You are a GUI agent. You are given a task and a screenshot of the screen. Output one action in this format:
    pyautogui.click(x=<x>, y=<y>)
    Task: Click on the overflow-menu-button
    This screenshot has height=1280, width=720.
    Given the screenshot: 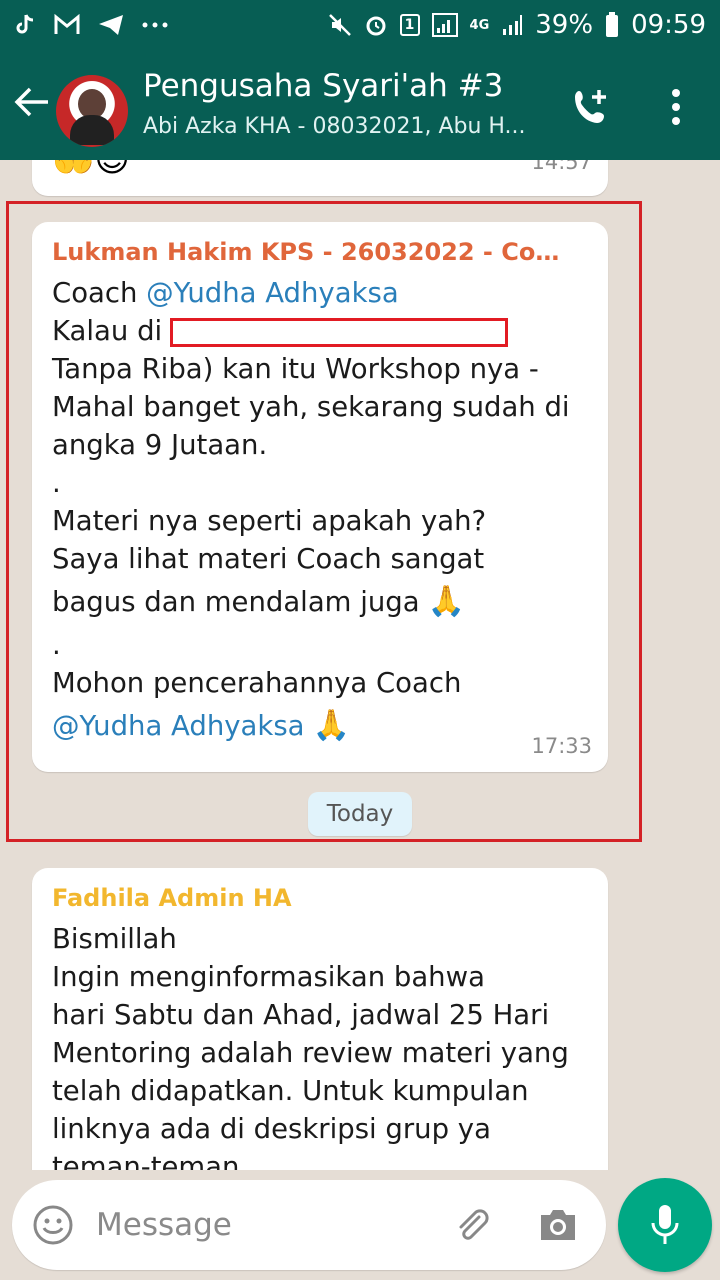 What is the action you would take?
    pyautogui.click(x=676, y=107)
    